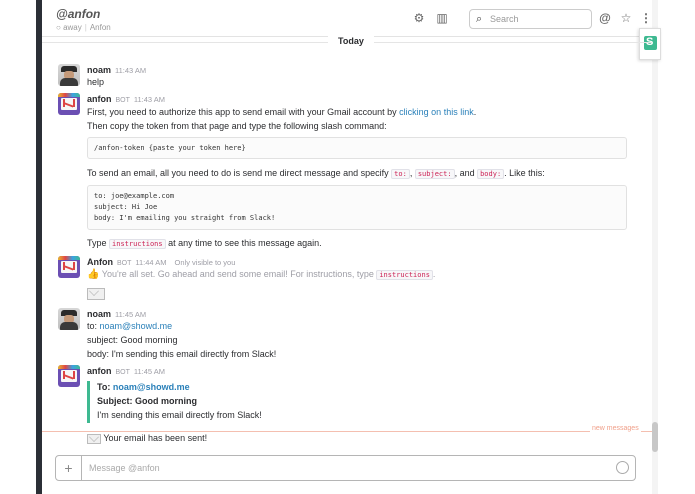  I want to click on search-placeholder: Search, so click(504, 19).